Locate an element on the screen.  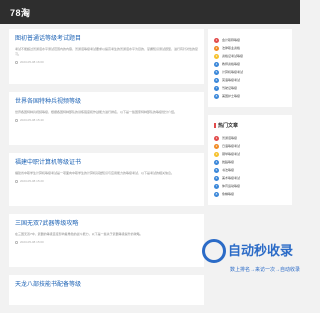
sidebar-item: 6 美术等级考试 is located at coordinates (250, 178).